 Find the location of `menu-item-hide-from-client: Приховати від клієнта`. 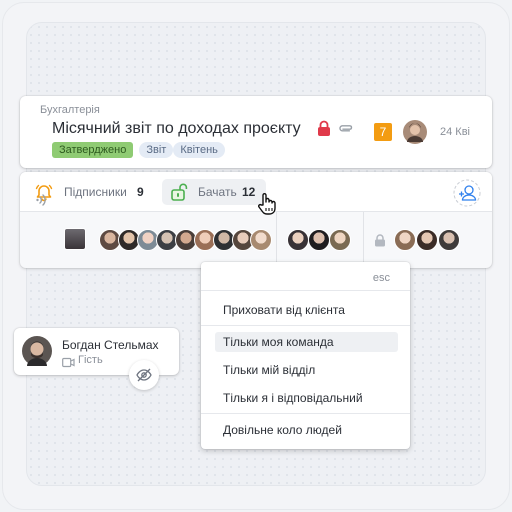

menu-item-hide-from-client: Приховати від клієнта is located at coordinates (306, 310).